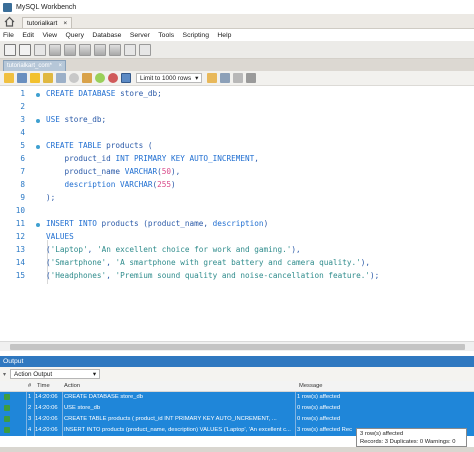 The height and width of the screenshot is (452, 474). Describe the element at coordinates (169, 78) in the screenshot. I see `limit-rows-select: Limit to 1000 rows ▾` at that location.